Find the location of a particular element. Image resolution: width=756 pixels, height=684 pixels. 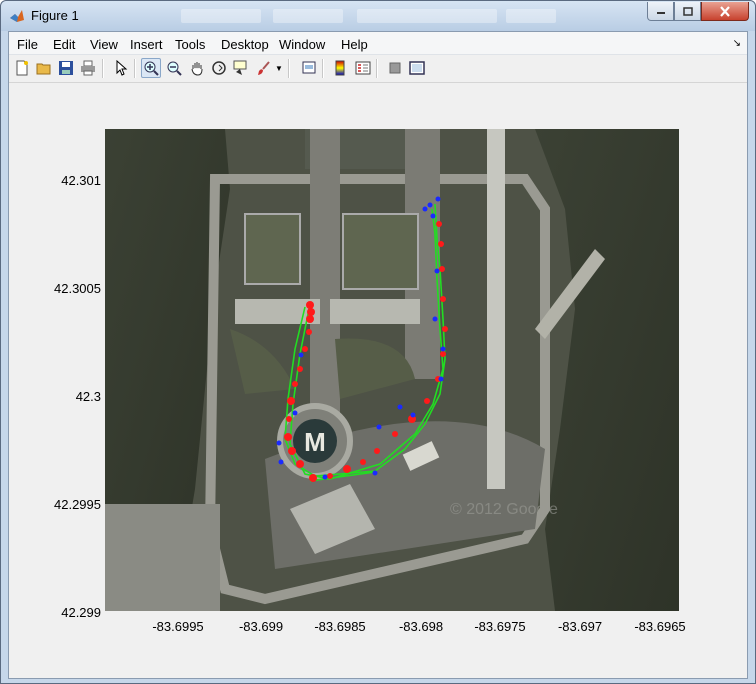

insert-legend-icon is located at coordinates (363, 68).